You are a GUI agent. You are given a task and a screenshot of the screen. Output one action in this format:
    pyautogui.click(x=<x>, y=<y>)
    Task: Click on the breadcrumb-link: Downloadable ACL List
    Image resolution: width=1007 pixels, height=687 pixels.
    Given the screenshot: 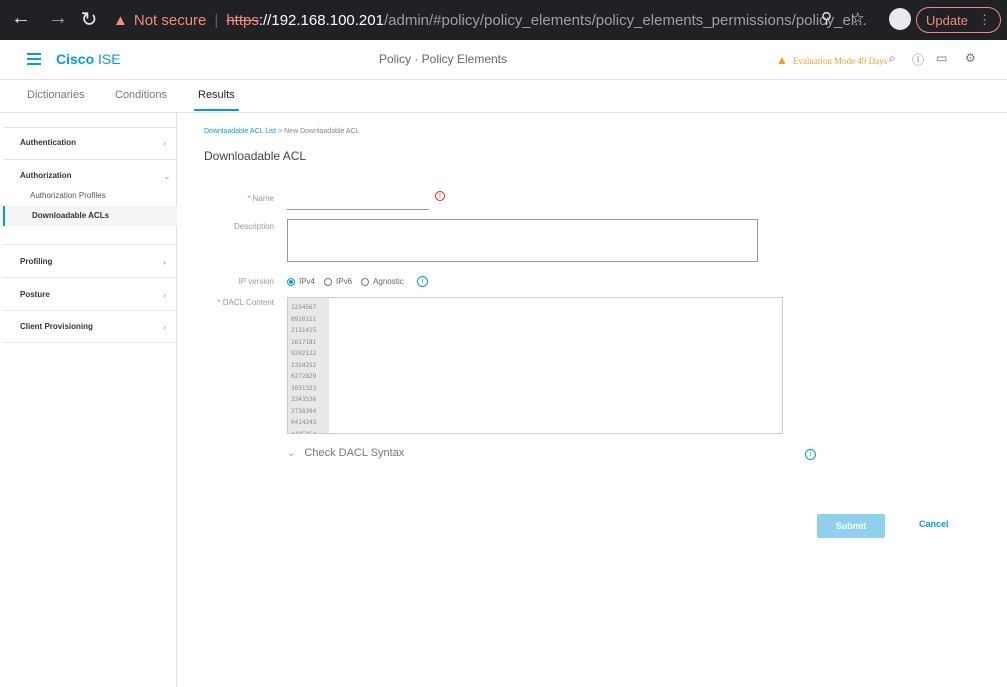 What is the action you would take?
    pyautogui.click(x=240, y=131)
    